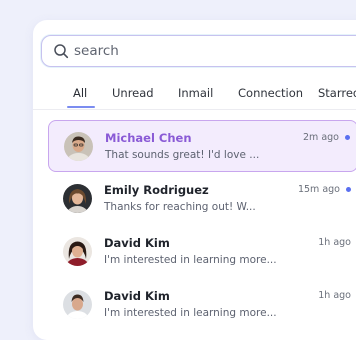  What do you see at coordinates (214, 51) in the screenshot?
I see `search-input` at bounding box center [214, 51].